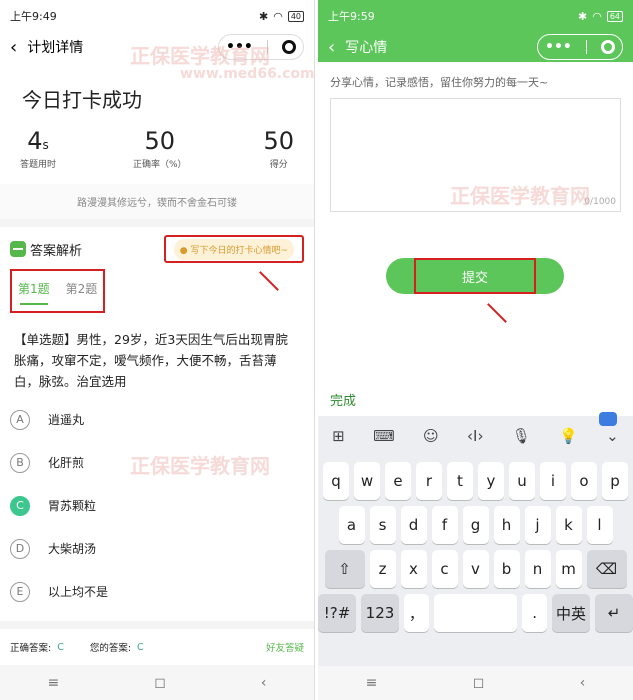 This screenshot has height=700, width=633. I want to click on key-row-2: a s d f g h j k l, so click(475, 525).